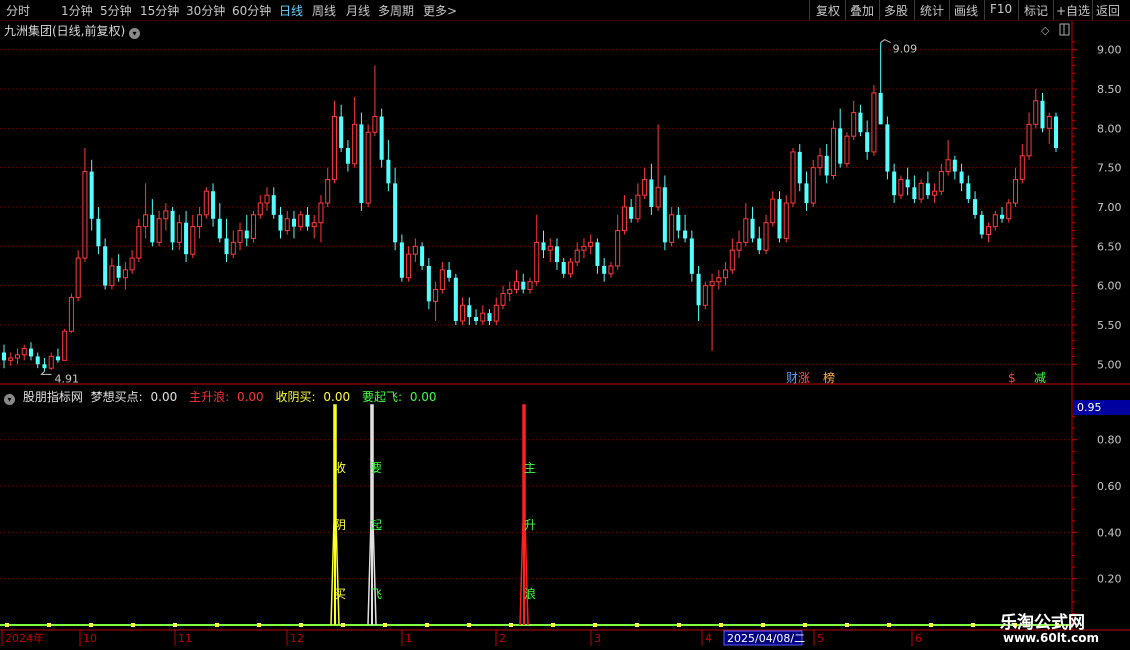 The width and height of the screenshot is (1130, 650). Describe the element at coordinates (324, 10) in the screenshot. I see `period-tab-weekly: 周线` at that location.